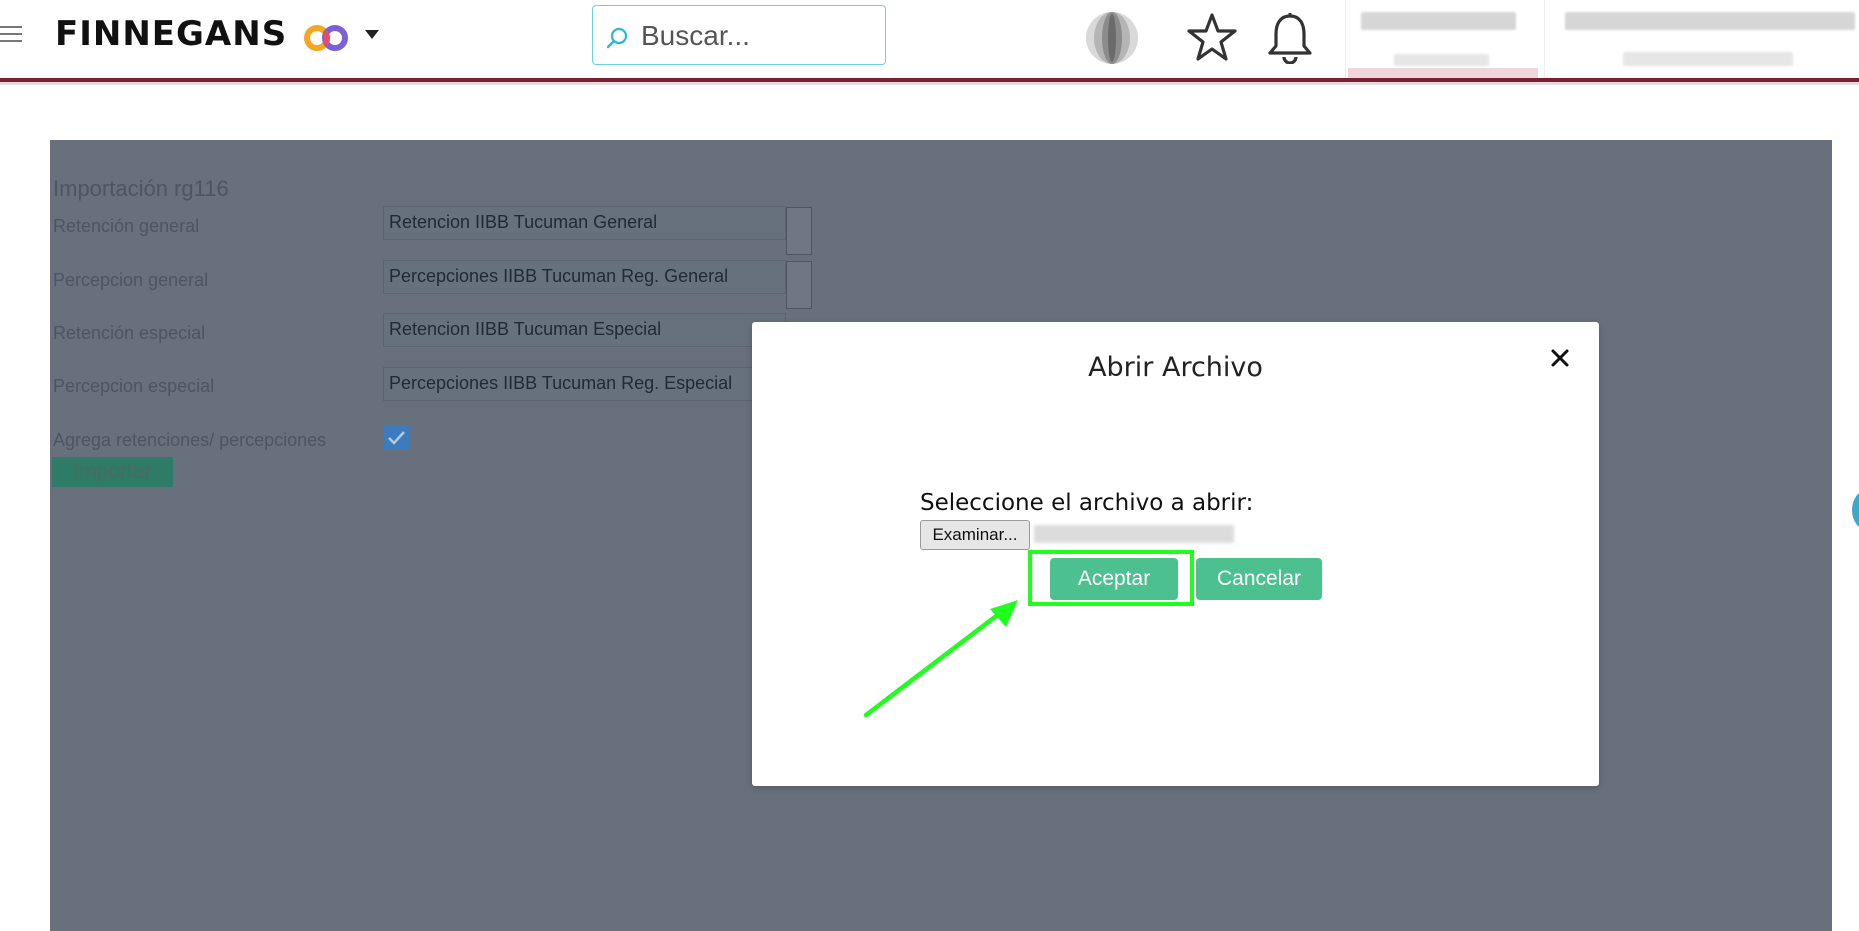 The height and width of the screenshot is (931, 1859). Describe the element at coordinates (11, 35) in the screenshot. I see `menu-icon` at that location.